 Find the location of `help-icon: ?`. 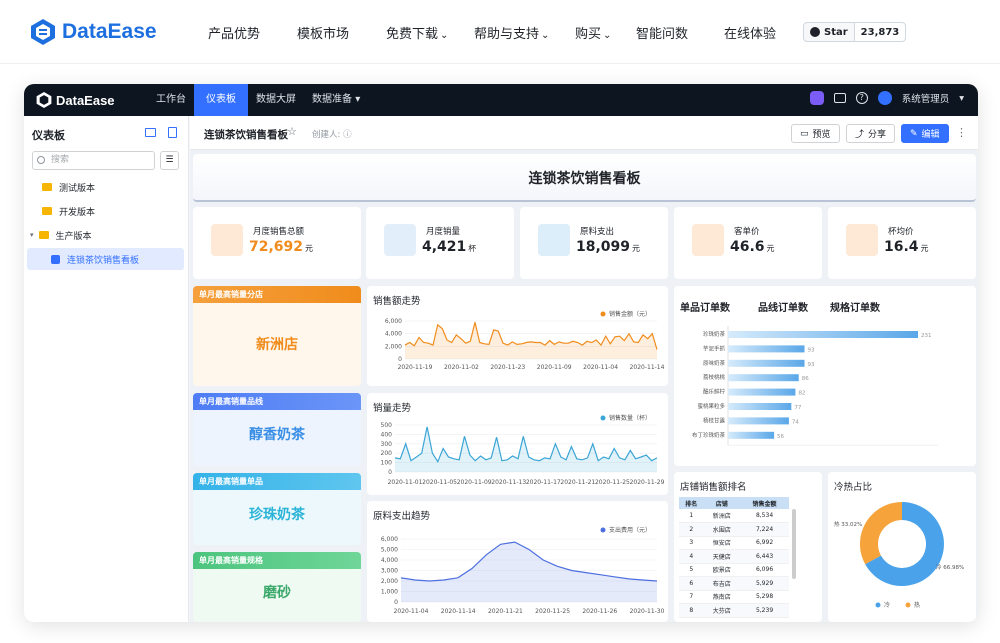

help-icon: ? is located at coordinates (861, 98).